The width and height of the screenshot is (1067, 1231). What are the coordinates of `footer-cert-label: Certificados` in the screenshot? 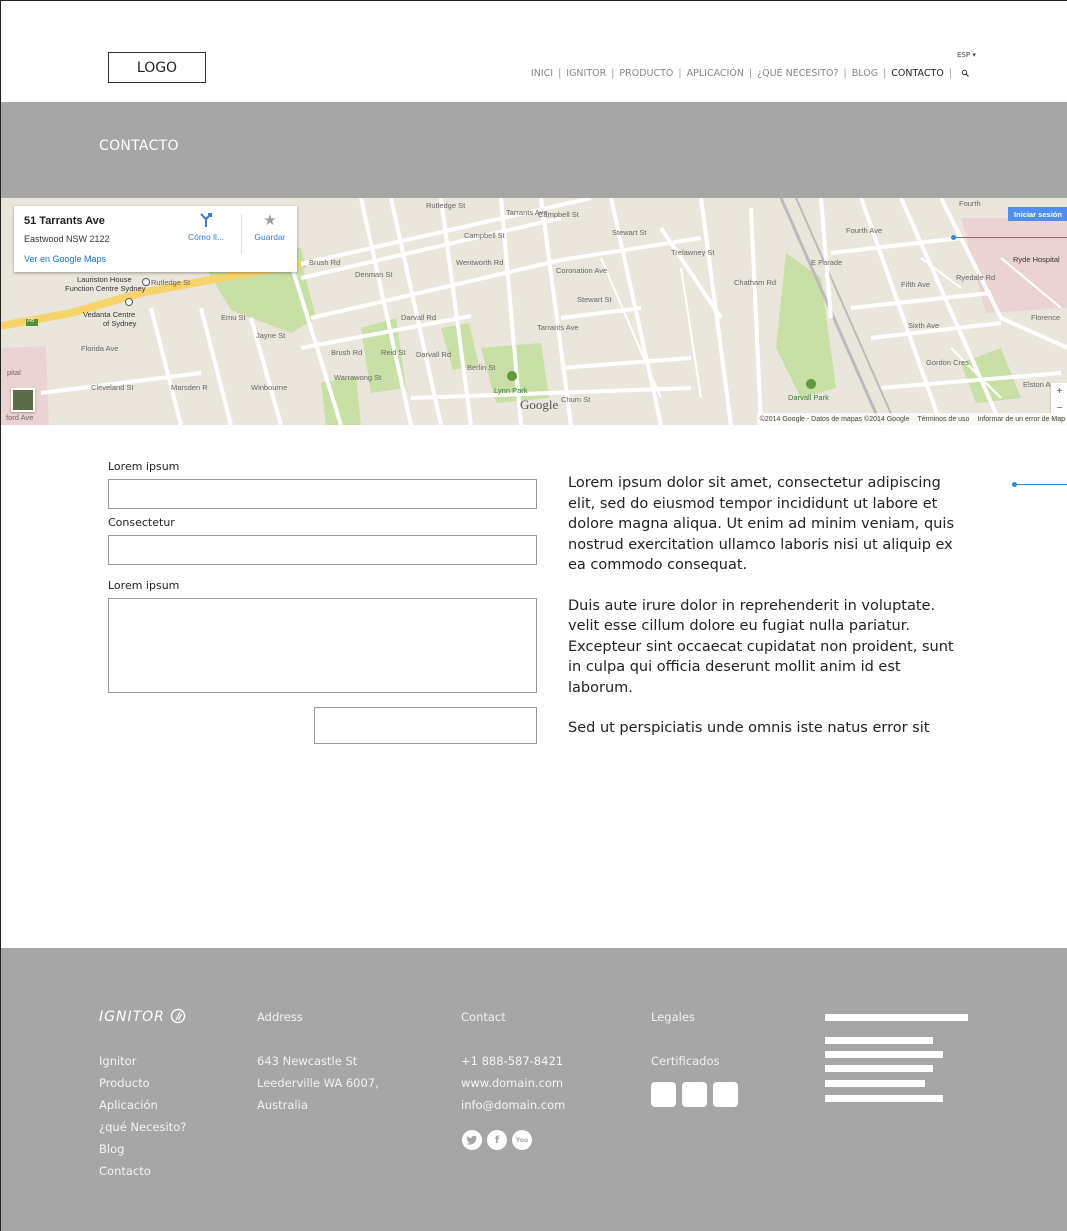 It's located at (685, 1061).